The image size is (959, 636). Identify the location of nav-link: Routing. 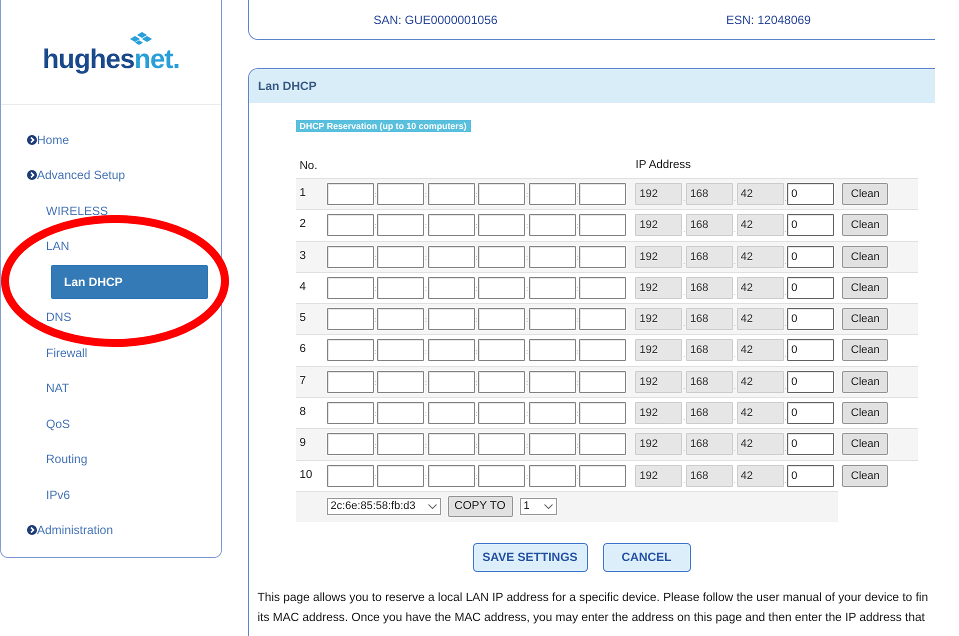
(67, 459).